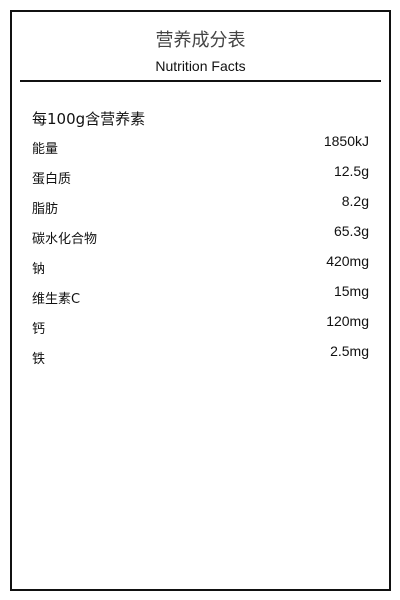 Image resolution: width=400 pixels, height=600 pixels. I want to click on label-header: 营养成分表 Nutrition Facts, so click(200, 47).